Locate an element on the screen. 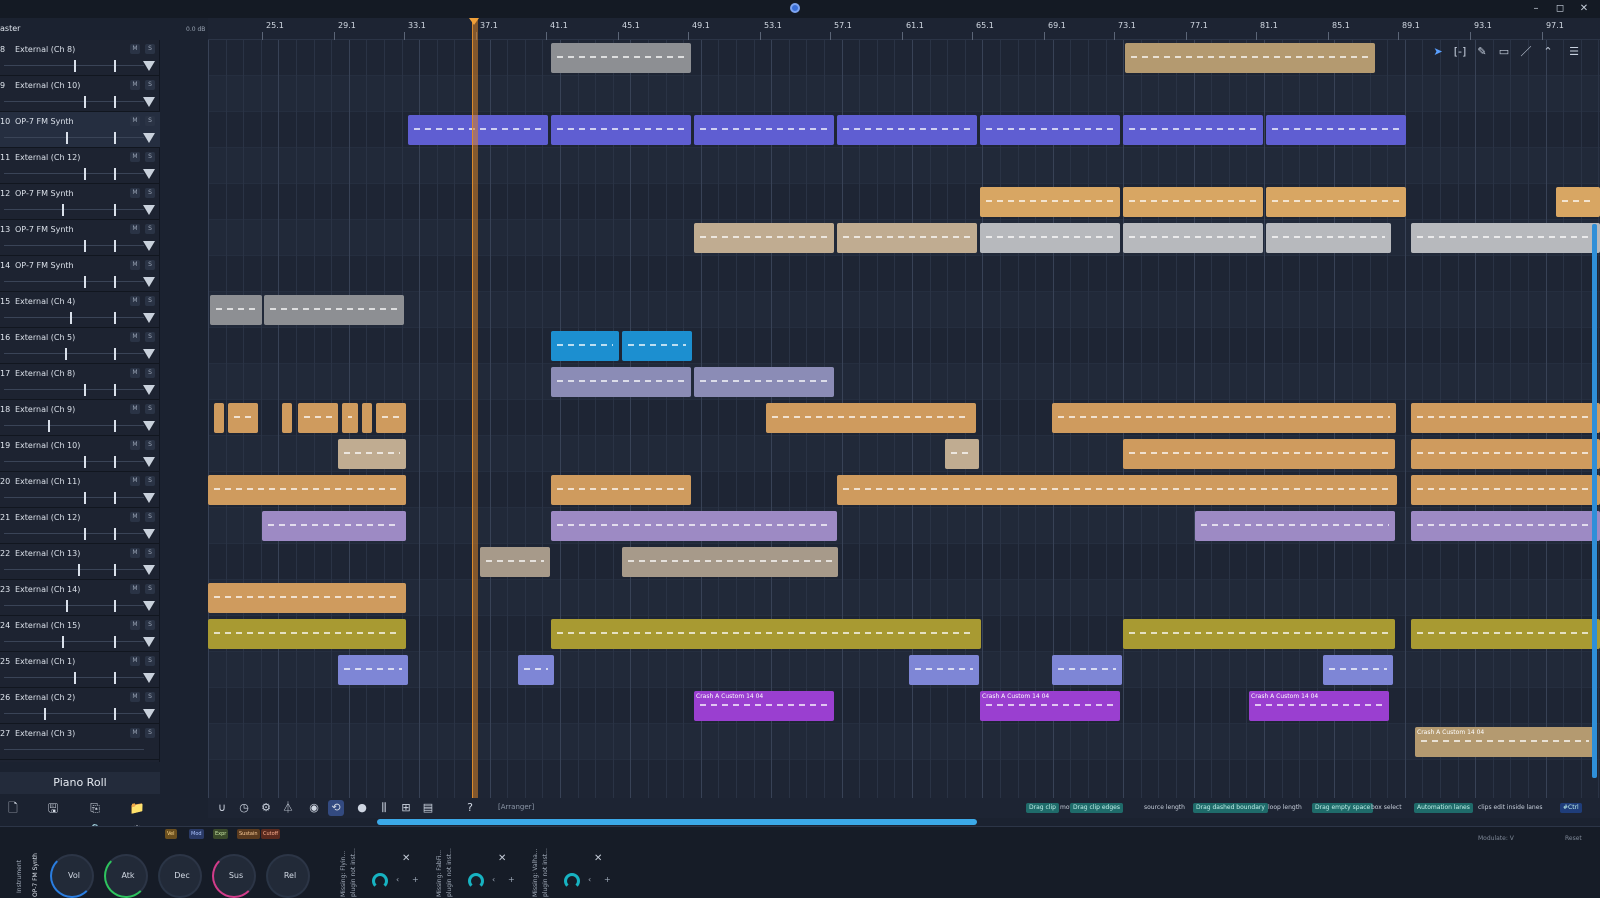 The width and height of the screenshot is (1600, 898). track-header: 20 External (Ch 11) M S is located at coordinates (80, 490).